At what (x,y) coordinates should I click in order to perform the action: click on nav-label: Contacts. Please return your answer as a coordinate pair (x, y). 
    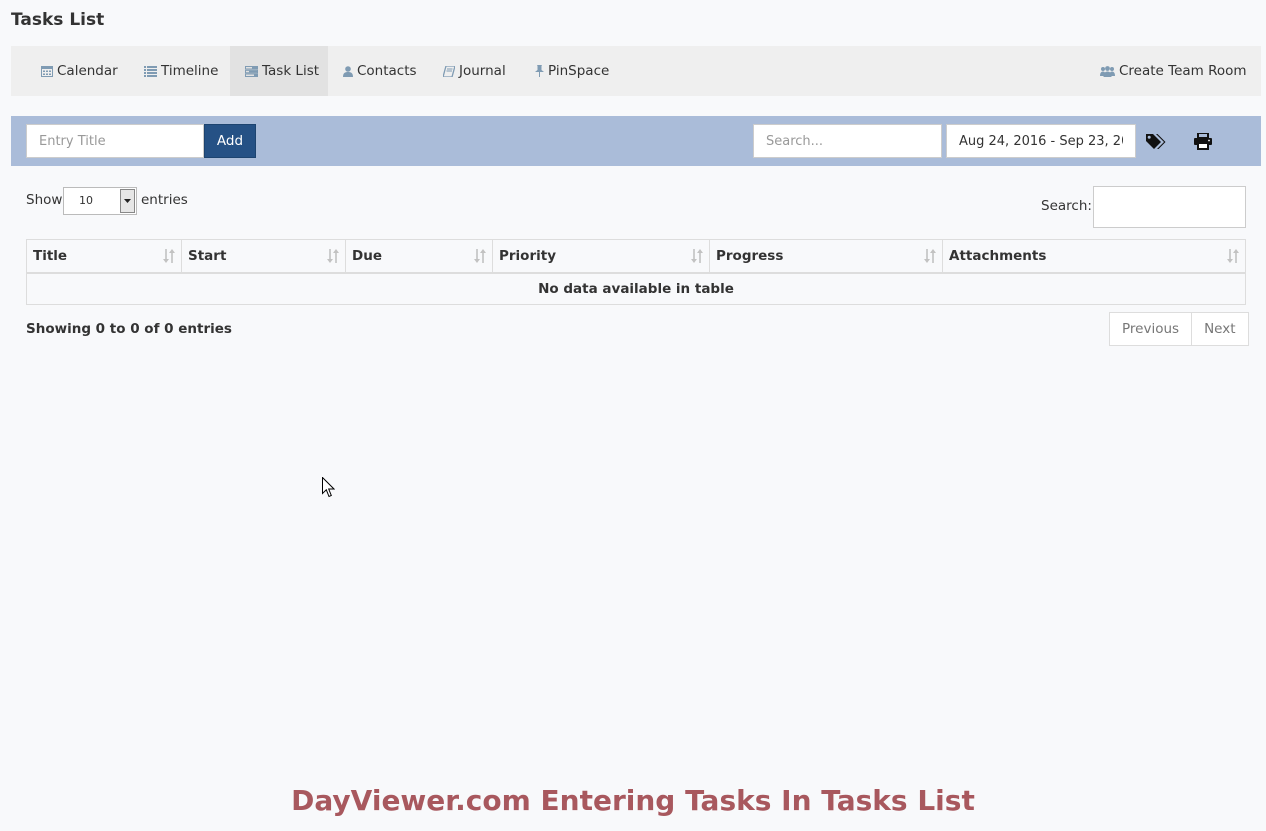
    Looking at the image, I should click on (387, 71).